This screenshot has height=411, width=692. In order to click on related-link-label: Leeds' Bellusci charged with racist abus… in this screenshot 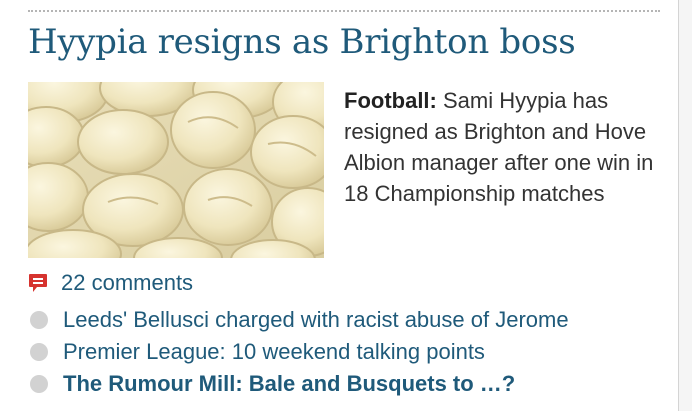, I will do `click(316, 319)`.